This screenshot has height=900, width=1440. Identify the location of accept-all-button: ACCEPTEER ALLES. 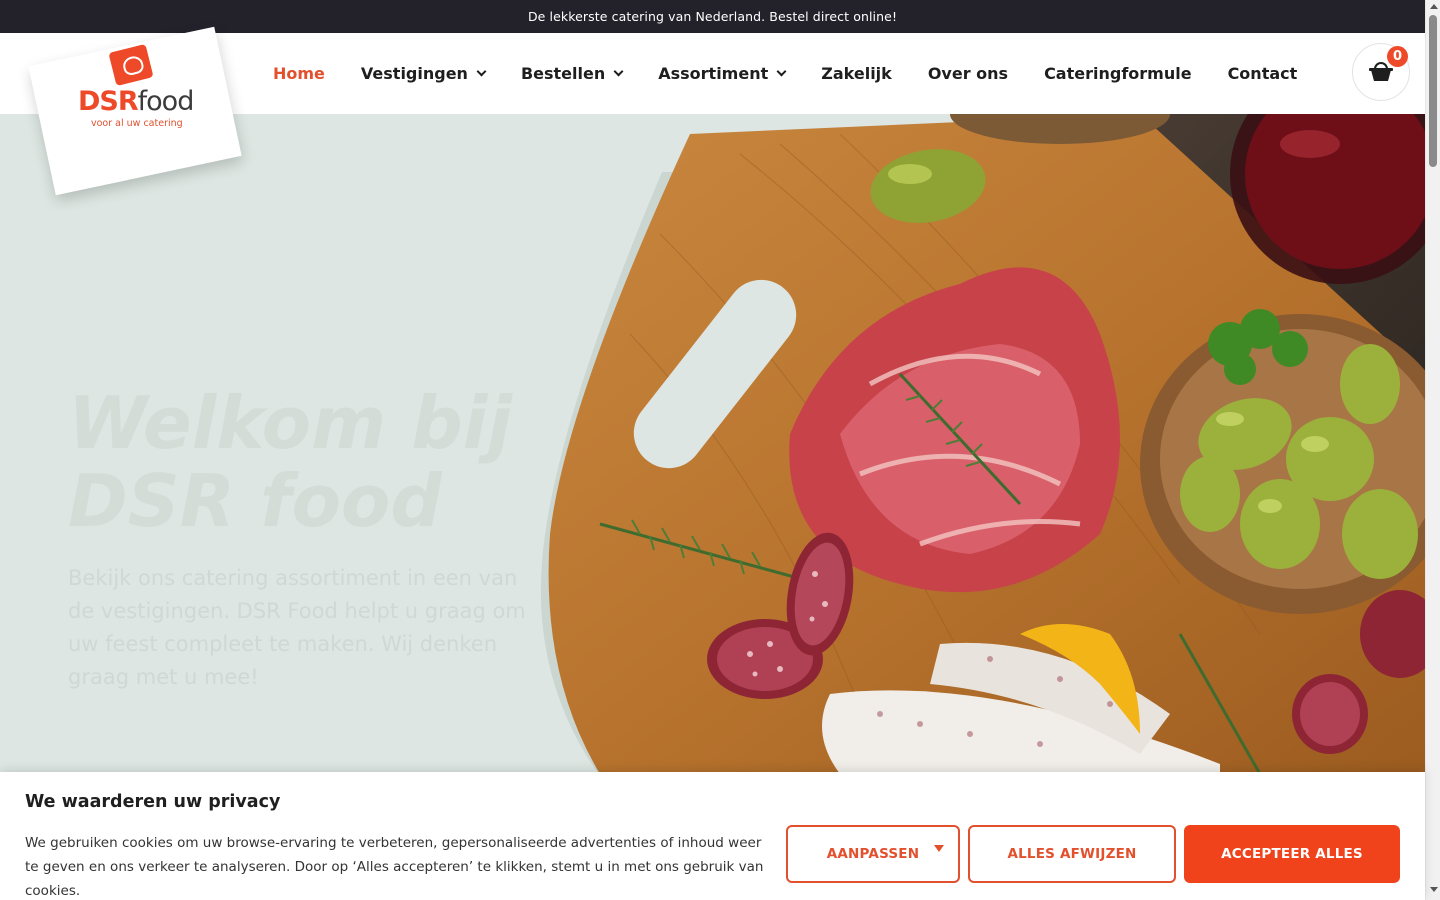
(1292, 854).